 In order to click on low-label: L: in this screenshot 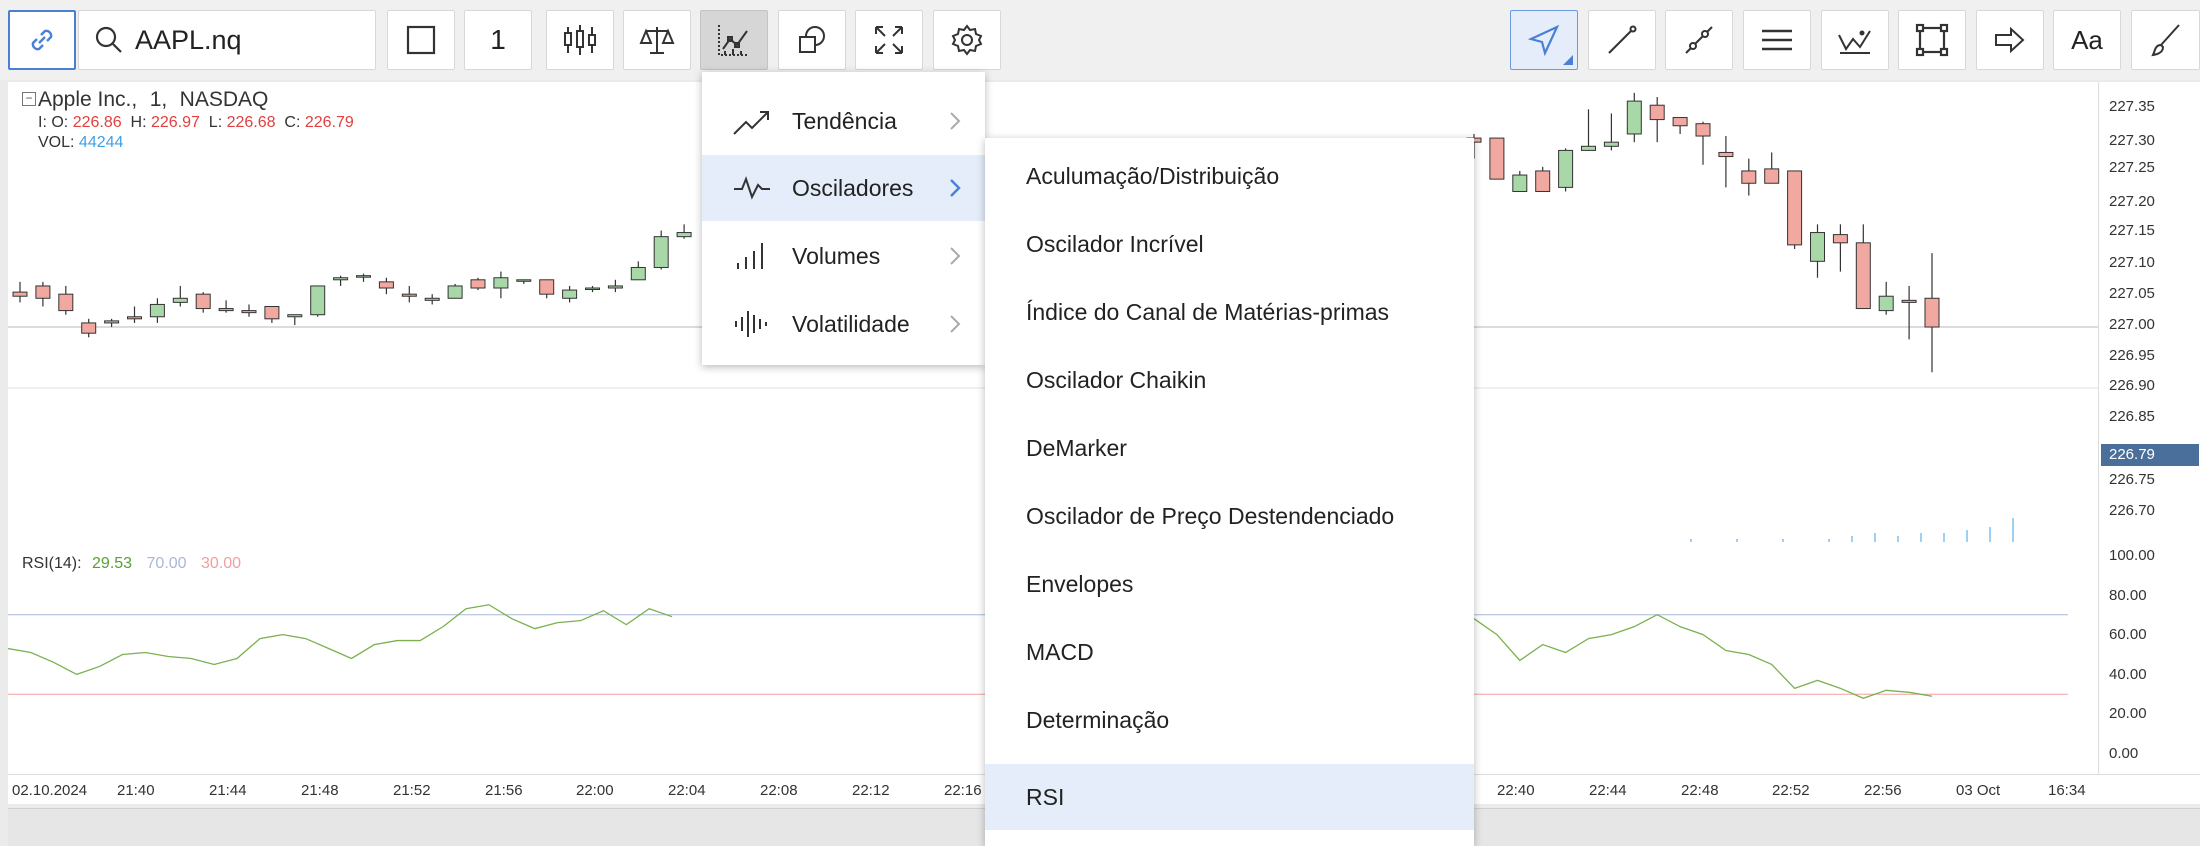, I will do `click(215, 122)`.